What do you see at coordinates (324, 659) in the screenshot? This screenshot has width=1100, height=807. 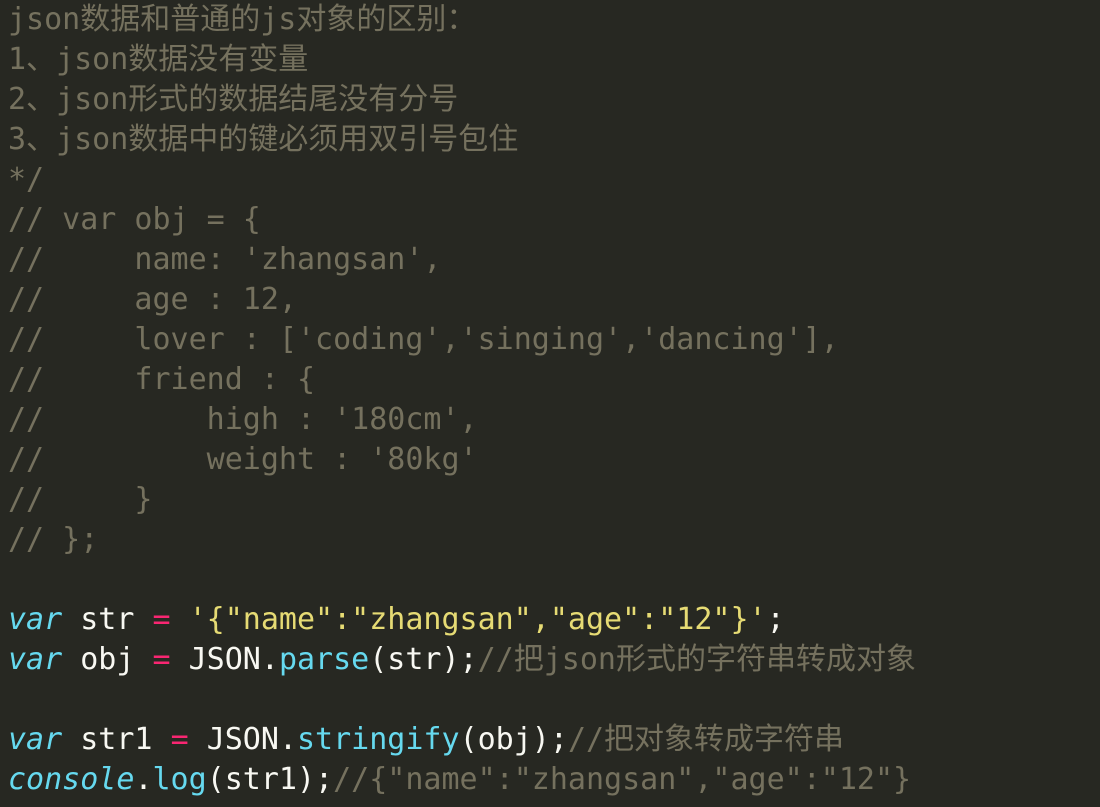 I see `method-name: parse` at bounding box center [324, 659].